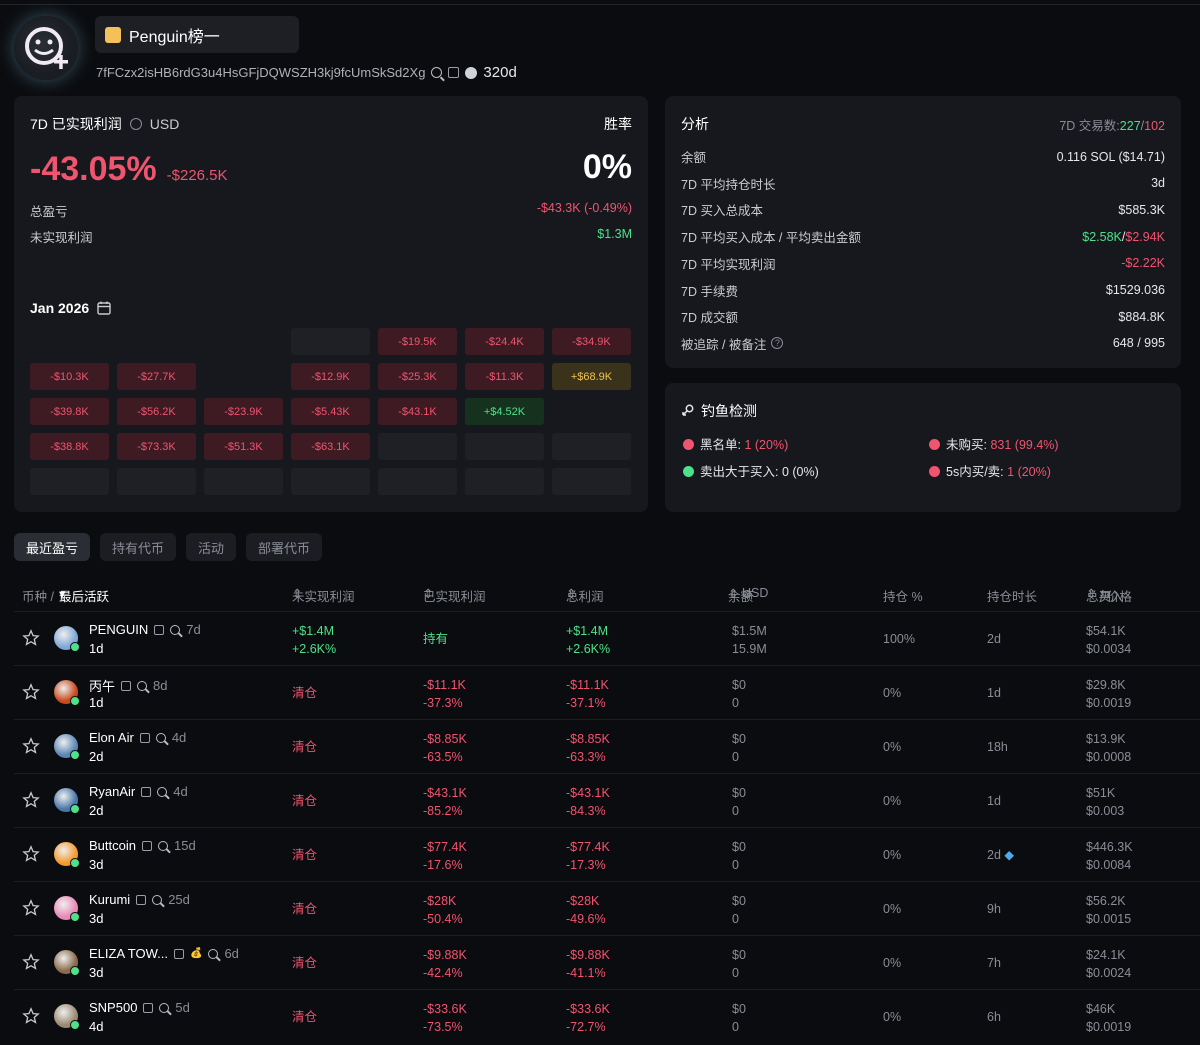  Describe the element at coordinates (102, 685) in the screenshot. I see `token-name: 丙午` at that location.